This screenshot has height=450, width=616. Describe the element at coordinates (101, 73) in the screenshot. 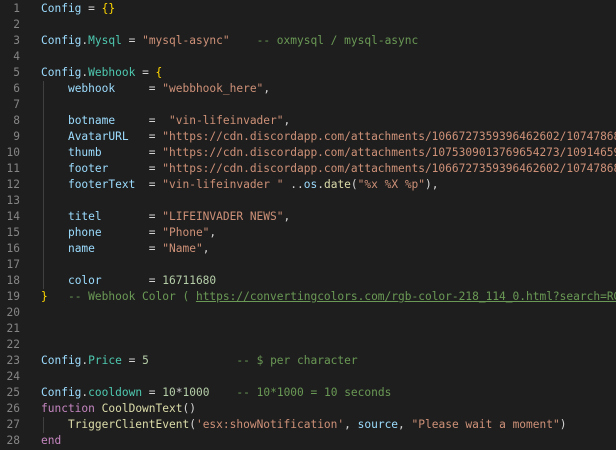

I see `line-code: Config.Webhook = {` at that location.